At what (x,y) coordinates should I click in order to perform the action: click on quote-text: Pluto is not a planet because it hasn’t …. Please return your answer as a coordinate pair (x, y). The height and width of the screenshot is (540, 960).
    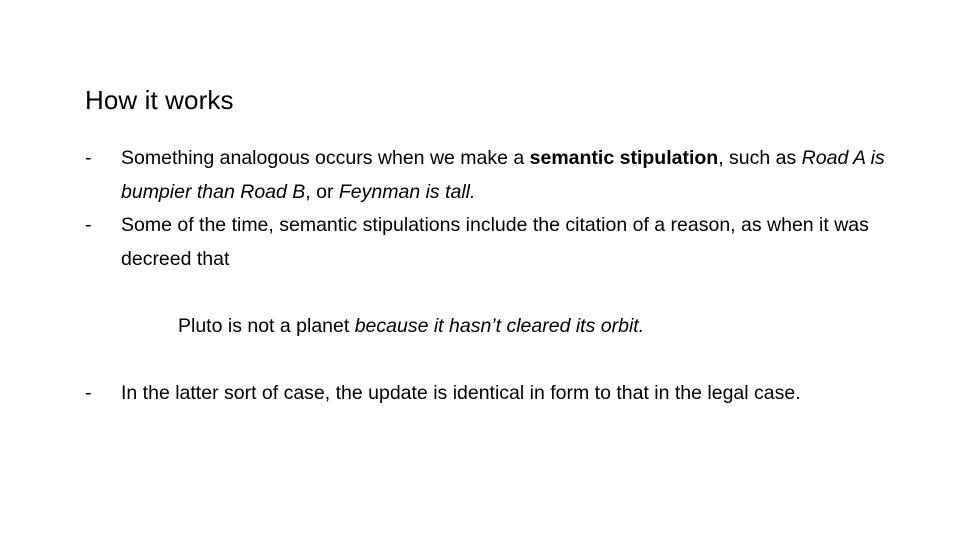
    Looking at the image, I should click on (411, 325).